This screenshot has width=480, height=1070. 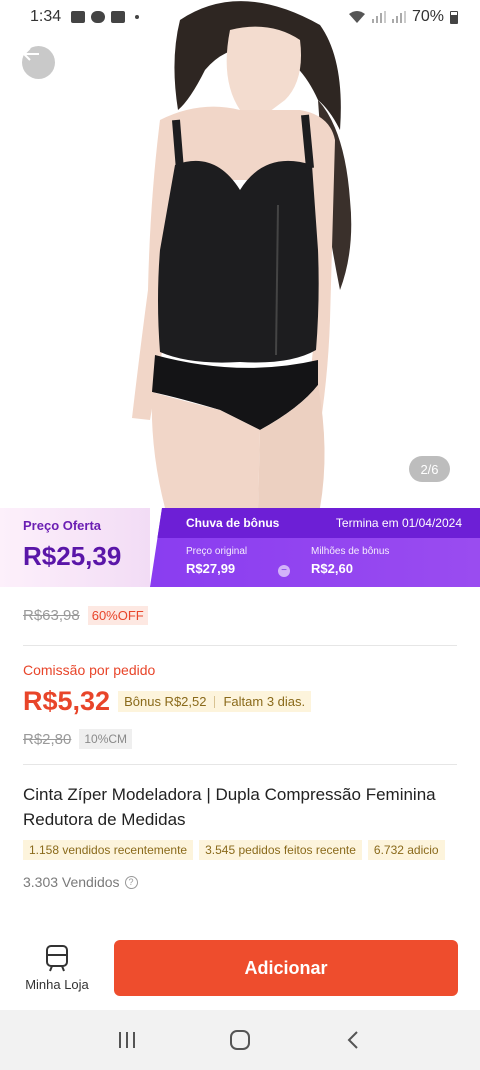 What do you see at coordinates (406, 850) in the screenshot?
I see `sales-tag: 6.732 adicio` at bounding box center [406, 850].